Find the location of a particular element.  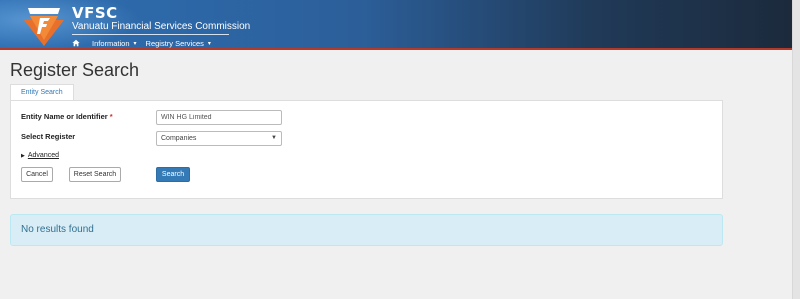

vfsc-logo is located at coordinates (44, 24).